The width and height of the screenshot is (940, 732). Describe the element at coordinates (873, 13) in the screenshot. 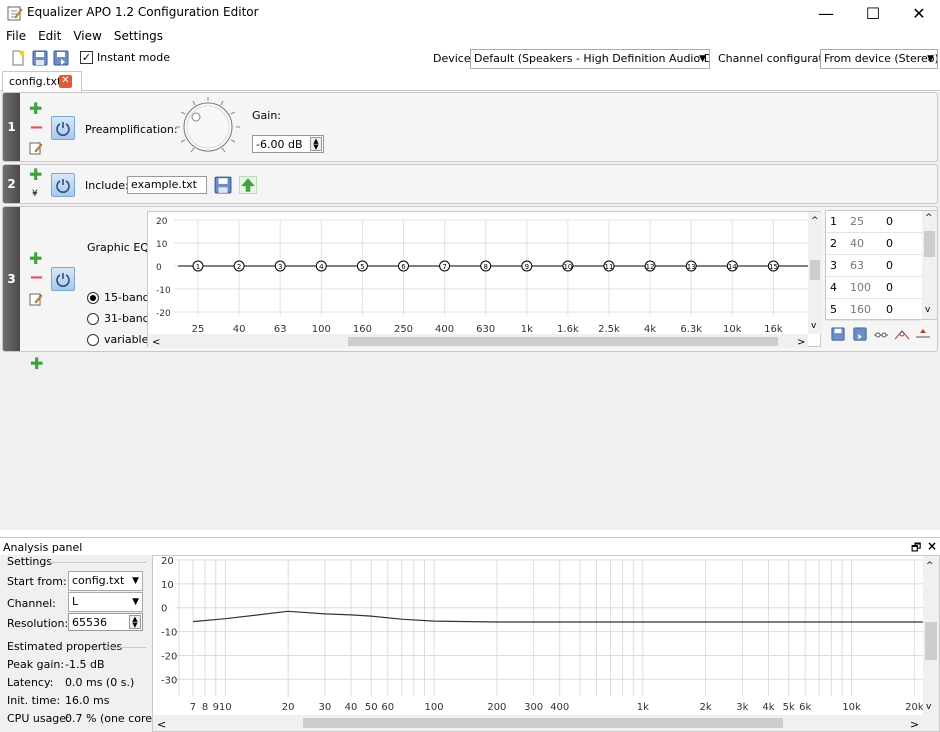

I see `maximize-button: ☐` at that location.